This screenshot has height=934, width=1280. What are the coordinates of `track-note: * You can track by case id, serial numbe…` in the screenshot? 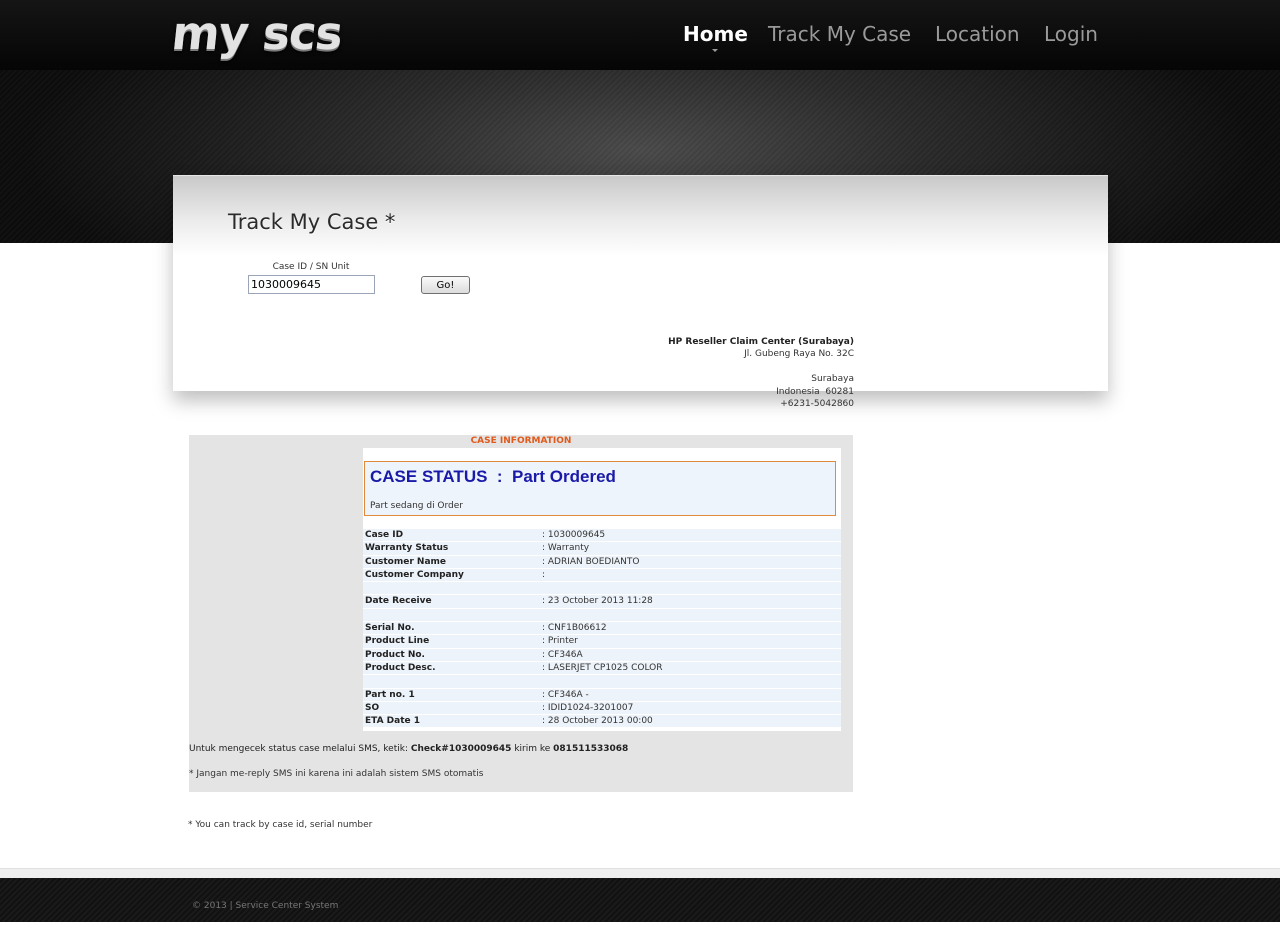 It's located at (280, 825).